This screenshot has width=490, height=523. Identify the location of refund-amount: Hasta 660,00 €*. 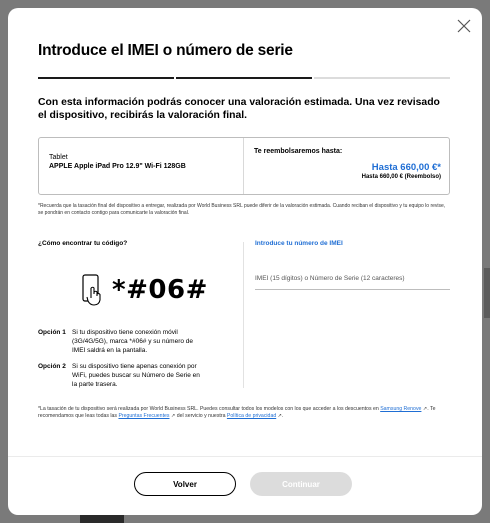
(406, 167).